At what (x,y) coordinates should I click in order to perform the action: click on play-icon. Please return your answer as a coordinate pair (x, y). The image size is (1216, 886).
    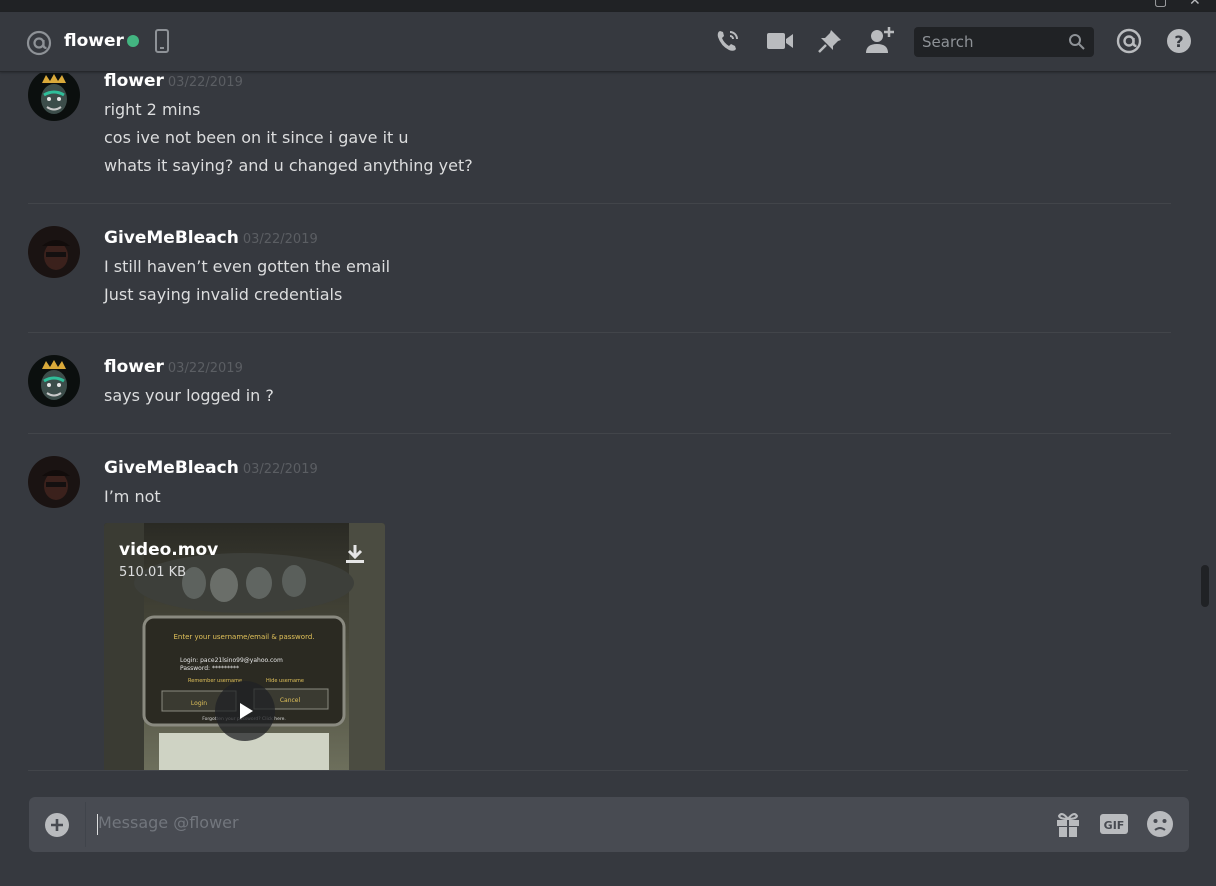
    Looking at the image, I should click on (246, 711).